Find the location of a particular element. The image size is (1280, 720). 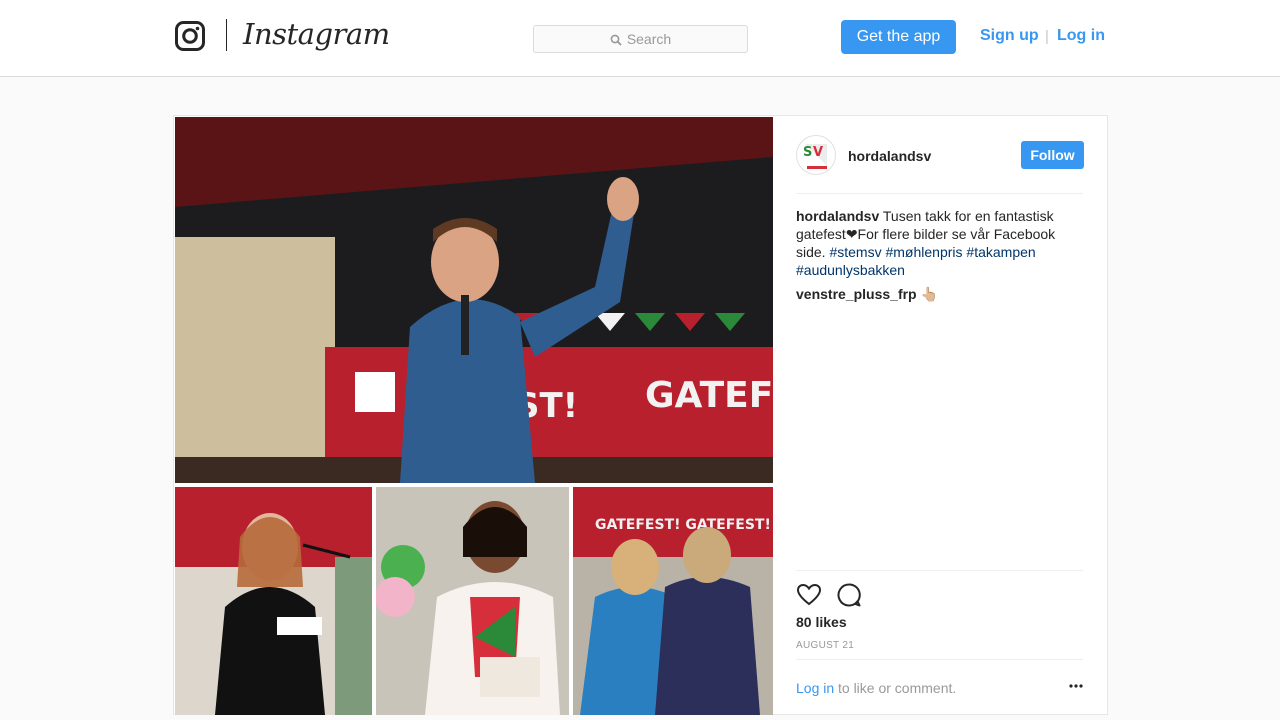

comment-item: venstre_pluss_frp 👆🏼 is located at coordinates (939, 294).